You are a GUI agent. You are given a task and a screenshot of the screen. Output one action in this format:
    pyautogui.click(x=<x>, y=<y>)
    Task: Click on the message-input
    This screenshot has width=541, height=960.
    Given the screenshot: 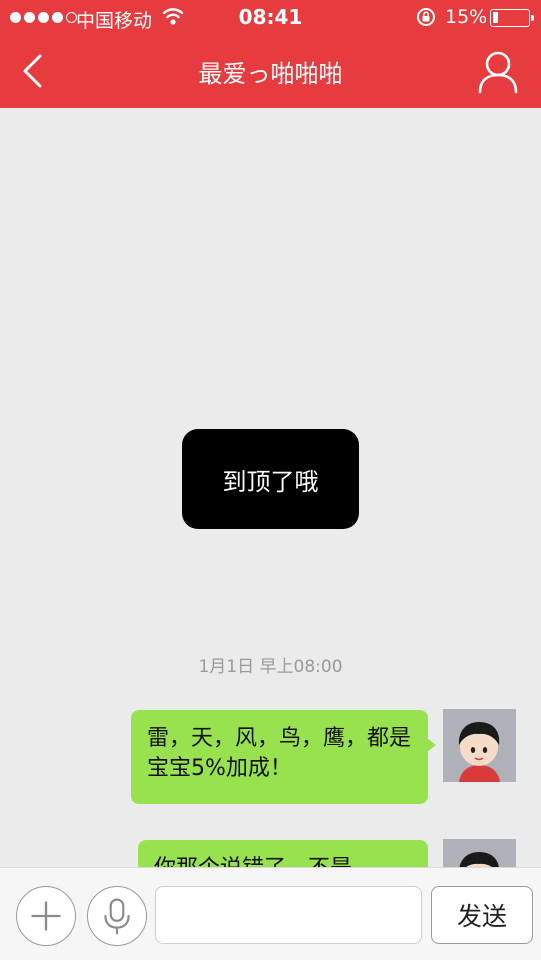 What is the action you would take?
    pyautogui.click(x=288, y=915)
    